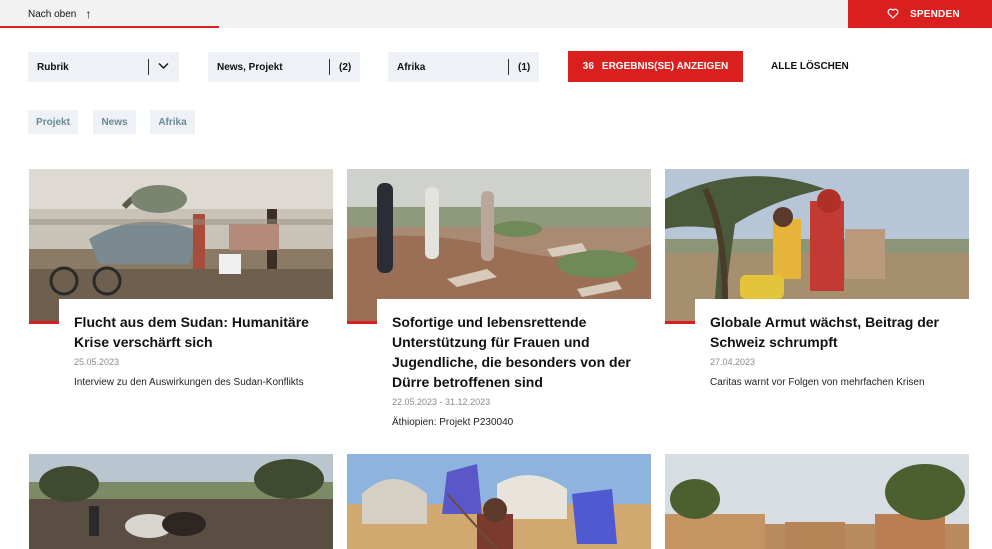  I want to click on article-date: 25.05.2023, so click(97, 362).